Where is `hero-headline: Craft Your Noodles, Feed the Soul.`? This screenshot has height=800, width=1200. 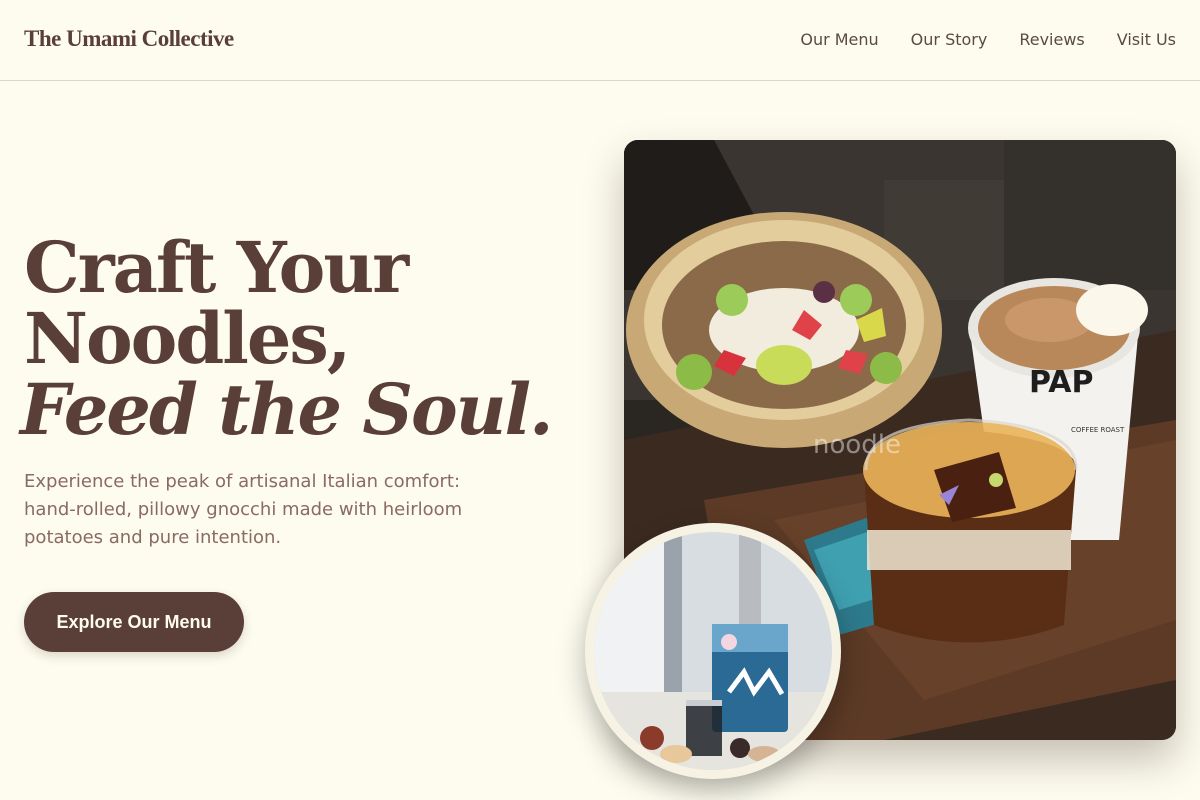 hero-headline: Craft Your Noodles, Feed the Soul. is located at coordinates (286, 335).